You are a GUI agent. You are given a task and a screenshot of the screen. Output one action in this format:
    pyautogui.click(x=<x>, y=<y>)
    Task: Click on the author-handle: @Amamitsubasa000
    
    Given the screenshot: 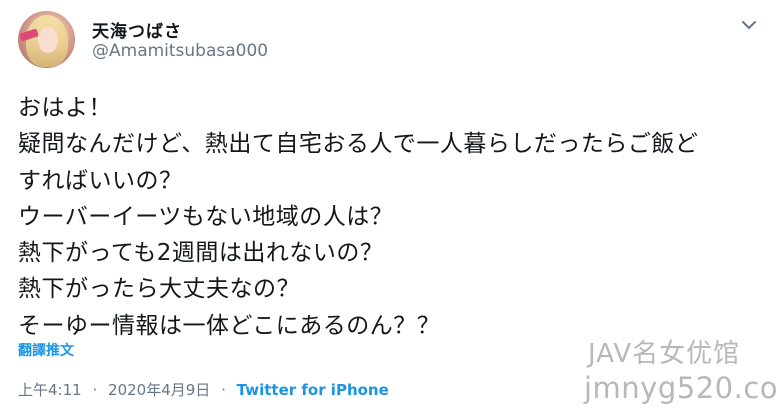 What is the action you would take?
    pyautogui.click(x=180, y=51)
    